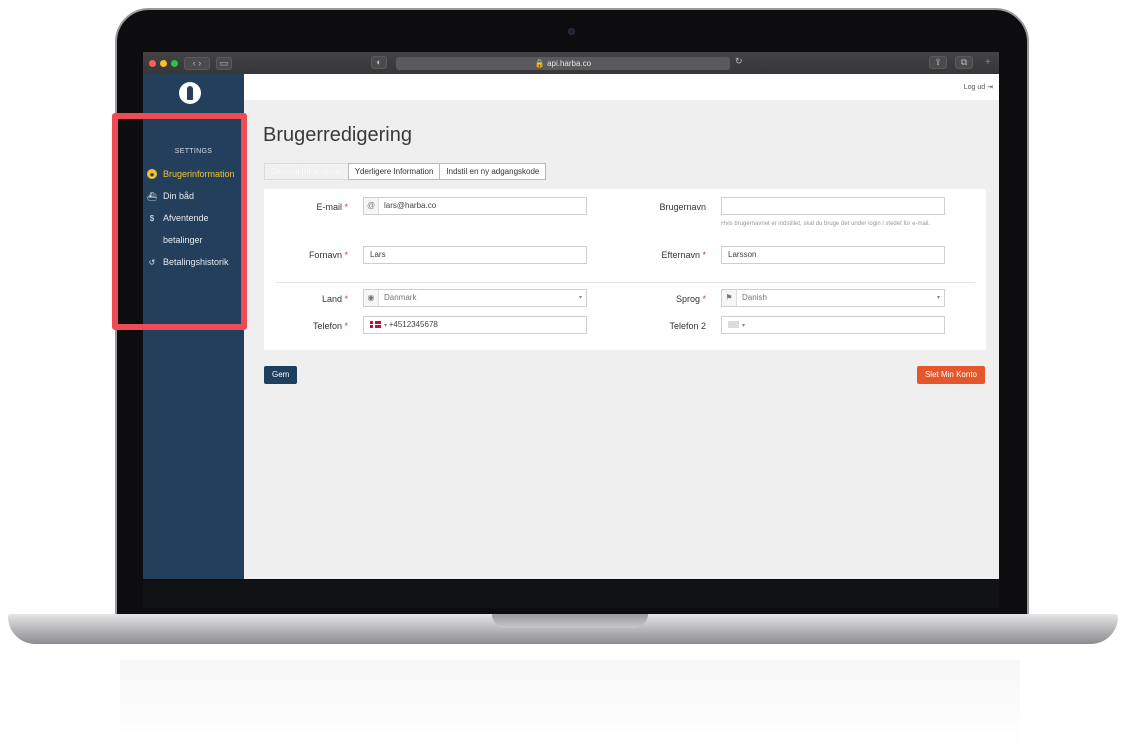 This screenshot has width=1125, height=751. What do you see at coordinates (621, 87) in the screenshot?
I see `top-bar: Log ud ⇥` at bounding box center [621, 87].